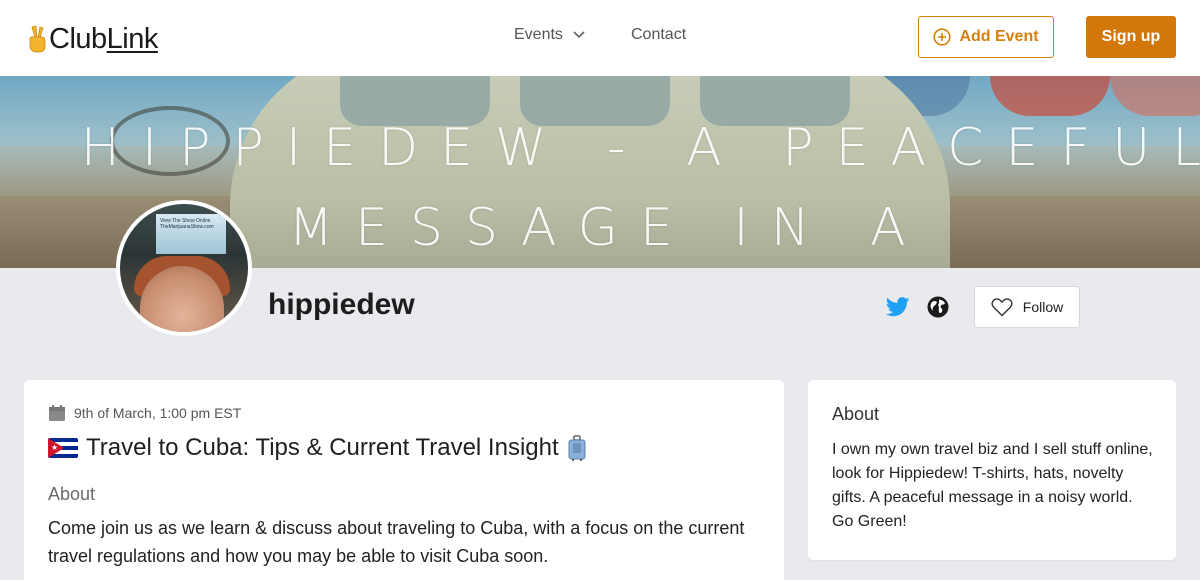  I want to click on chevron-down-icon, so click(579, 35).